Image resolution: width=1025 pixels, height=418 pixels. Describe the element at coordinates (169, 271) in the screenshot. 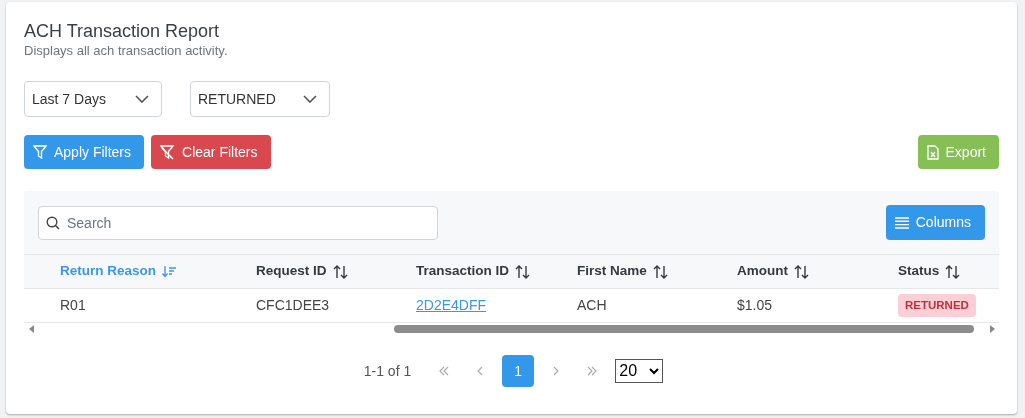

I see `sort-descending-icon` at that location.